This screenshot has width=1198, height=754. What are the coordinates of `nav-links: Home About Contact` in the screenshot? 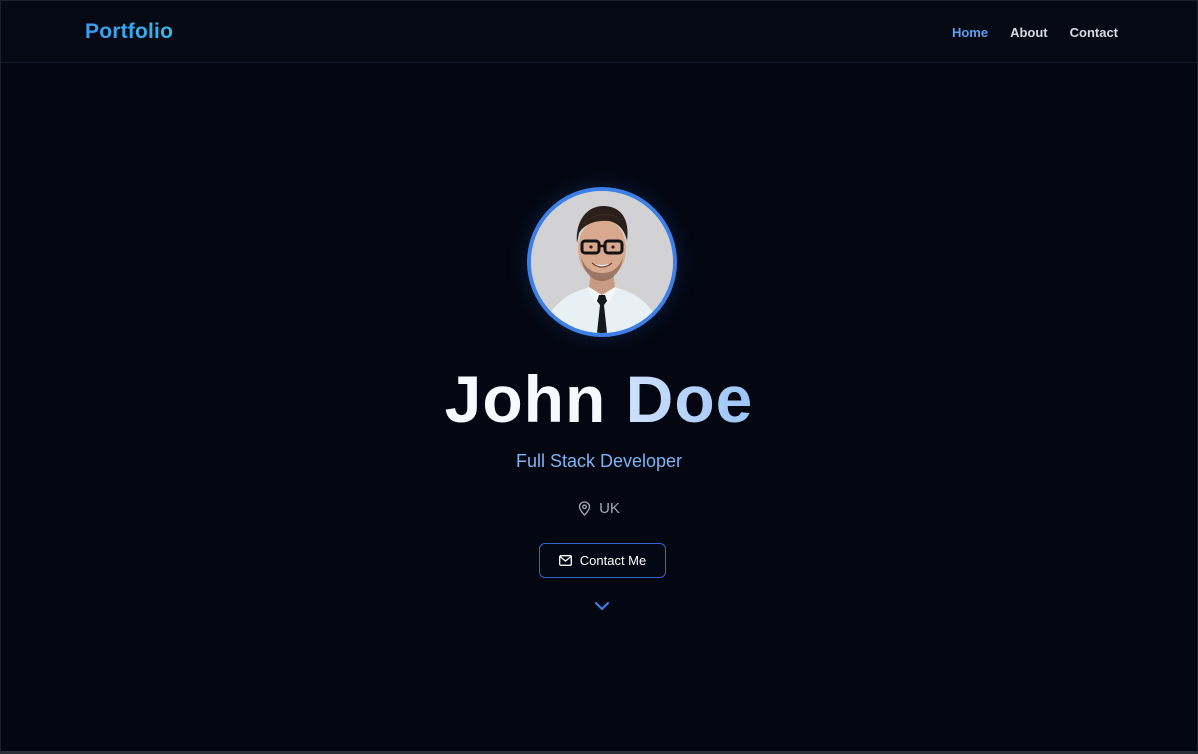 It's located at (1035, 32).